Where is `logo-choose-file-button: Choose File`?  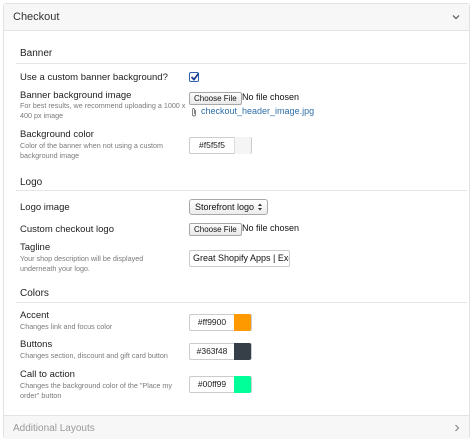 logo-choose-file-button: Choose File is located at coordinates (215, 229).